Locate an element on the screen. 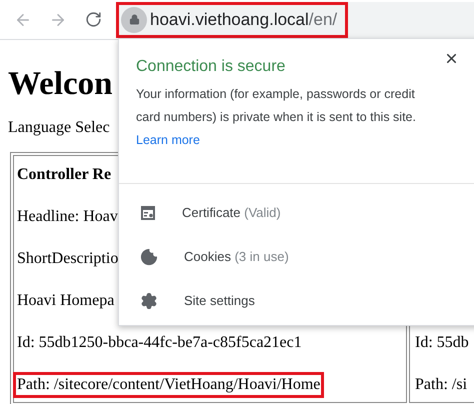 The height and width of the screenshot is (404, 474). reload-icon is located at coordinates (93, 19).